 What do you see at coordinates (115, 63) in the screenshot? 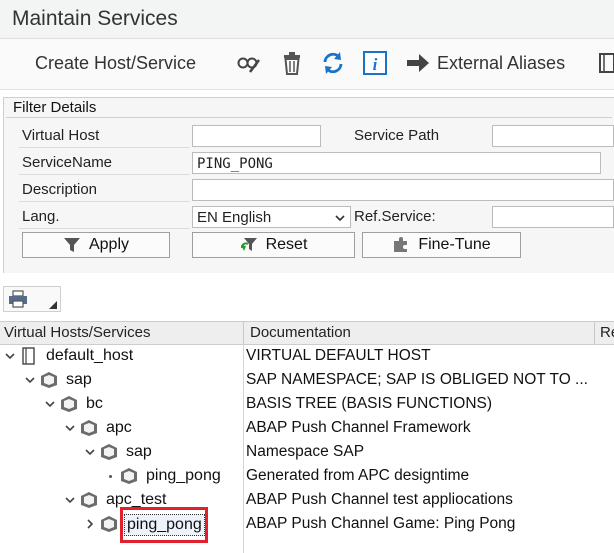
I see `create-host-service-button: Create Host/Service` at bounding box center [115, 63].